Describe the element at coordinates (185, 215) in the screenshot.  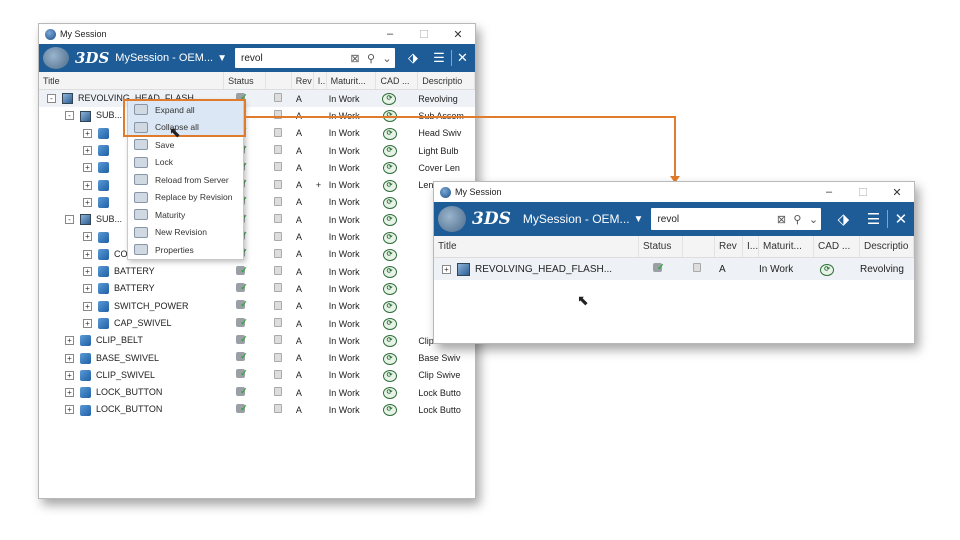
I see `menu-item-maturity: Maturity` at that location.